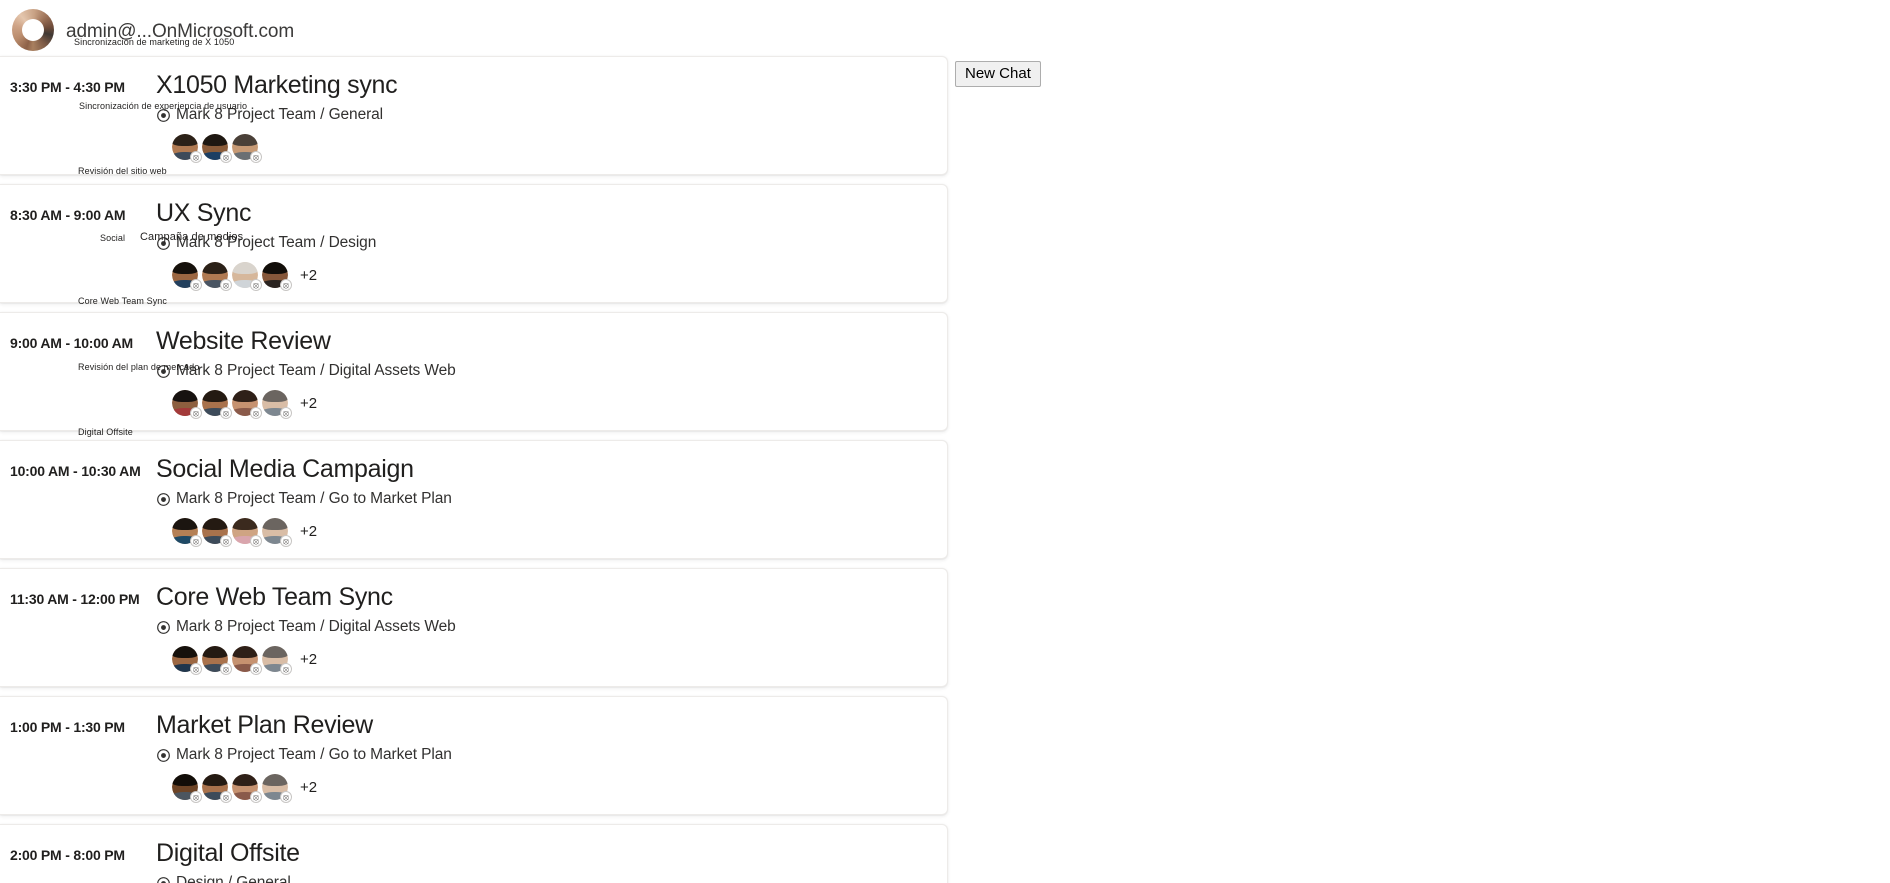  Describe the element at coordinates (67, 727) in the screenshot. I see `event-time: 1:00 PM - 1:30 PM` at that location.